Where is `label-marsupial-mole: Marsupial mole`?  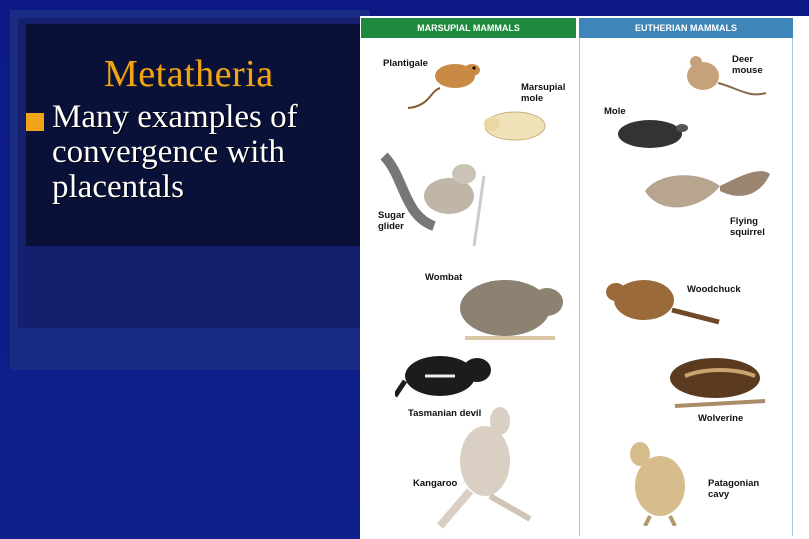 label-marsupial-mole: Marsupial mole is located at coordinates (543, 93).